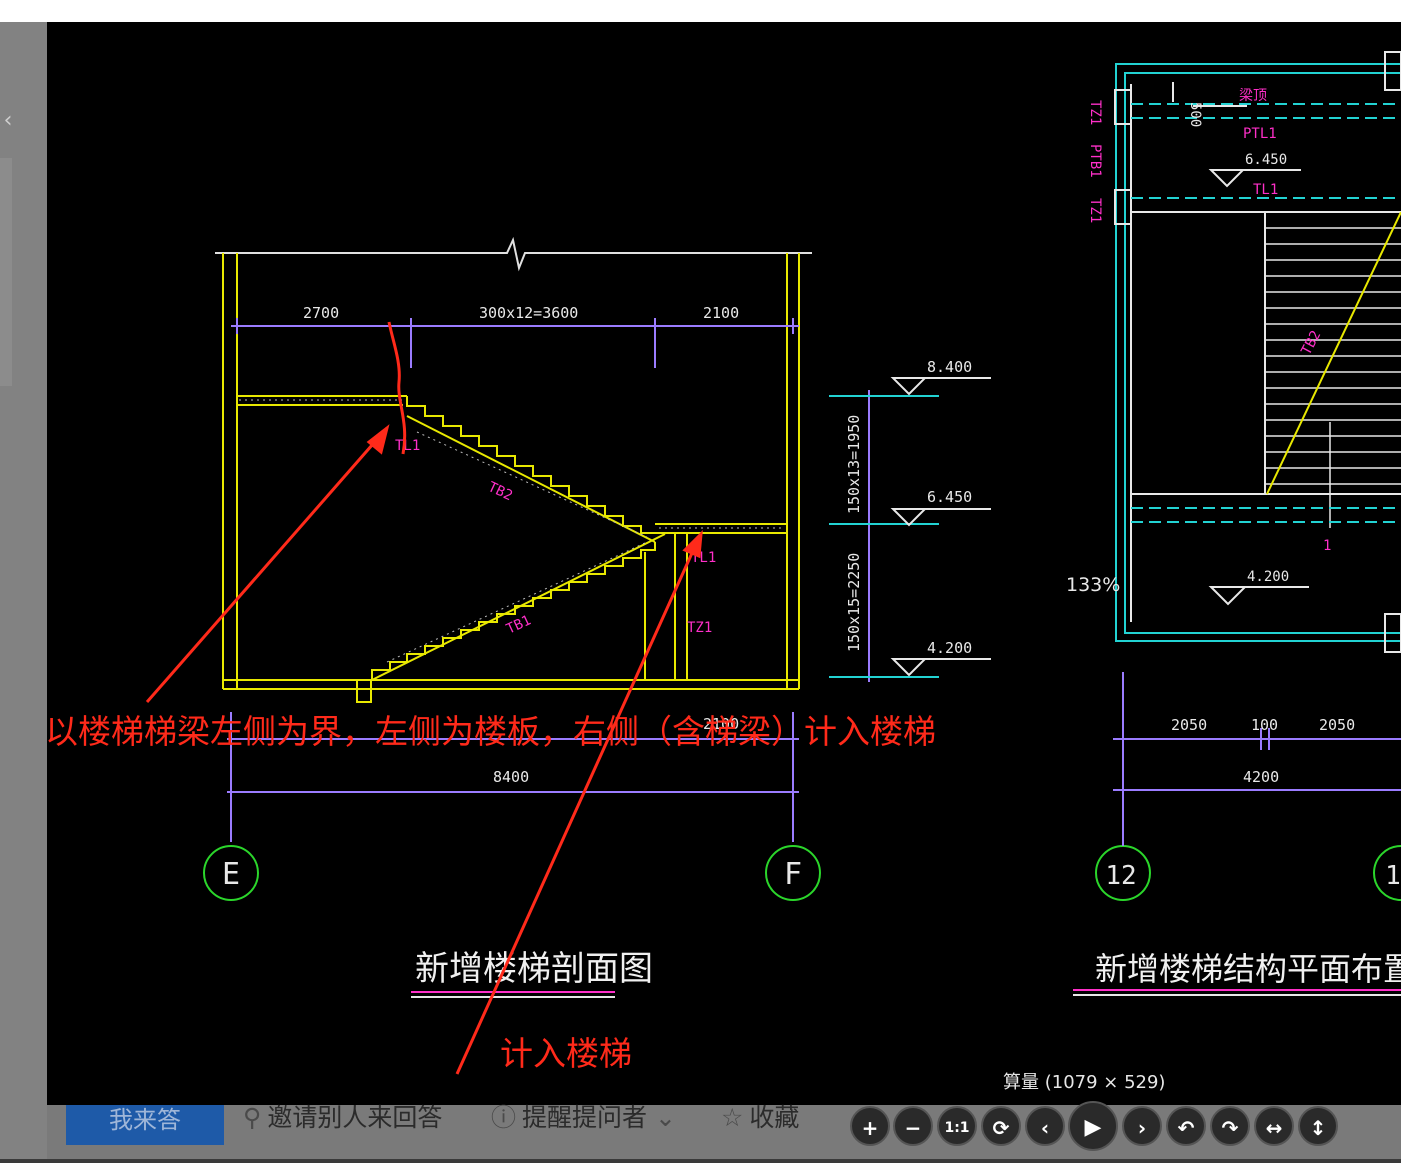  What do you see at coordinates (1230, 1126) in the screenshot?
I see `rotate-right-button: ↷` at bounding box center [1230, 1126].